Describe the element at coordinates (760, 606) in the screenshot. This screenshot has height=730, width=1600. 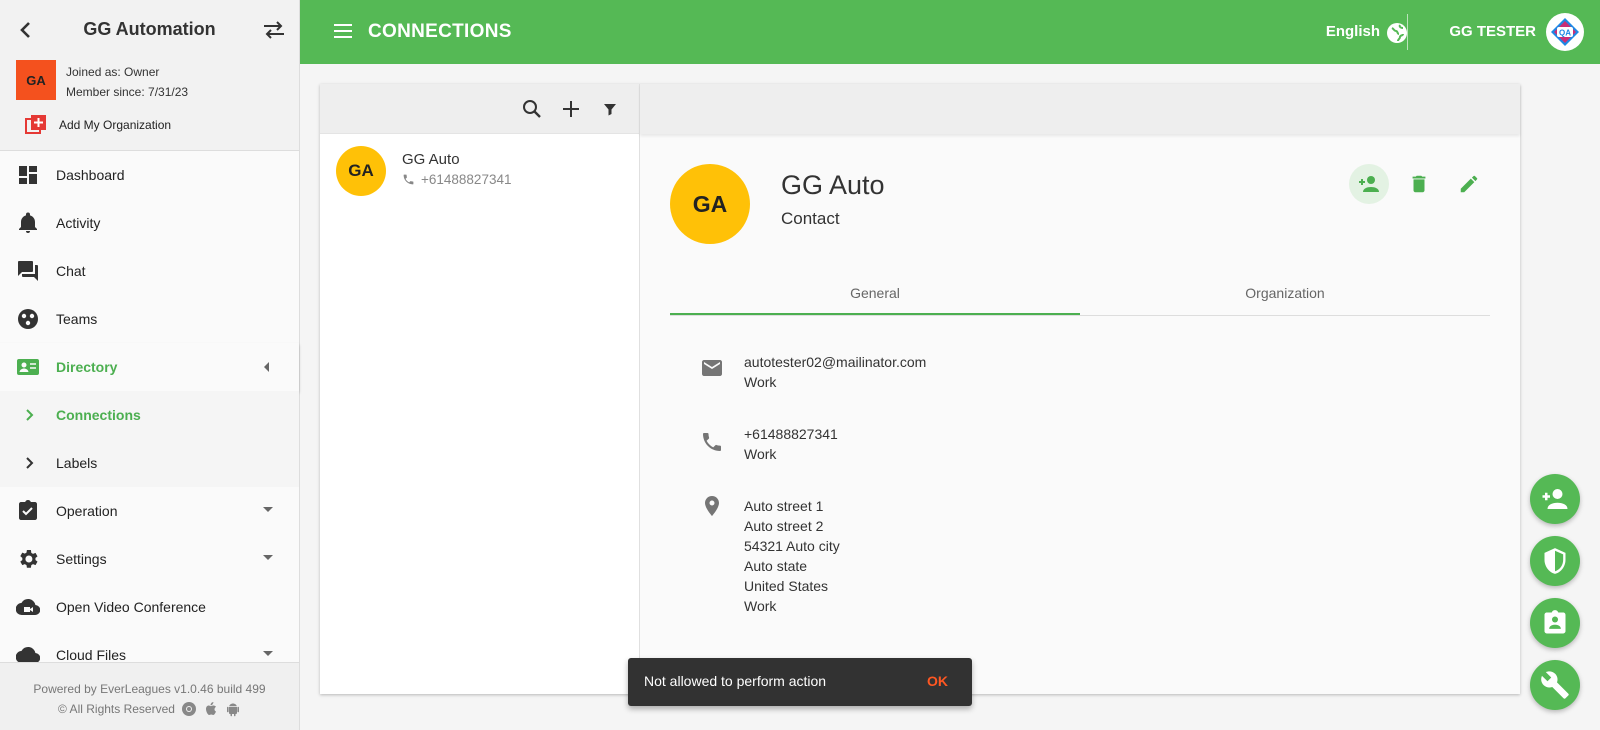
I see `address-label: Work` at that location.